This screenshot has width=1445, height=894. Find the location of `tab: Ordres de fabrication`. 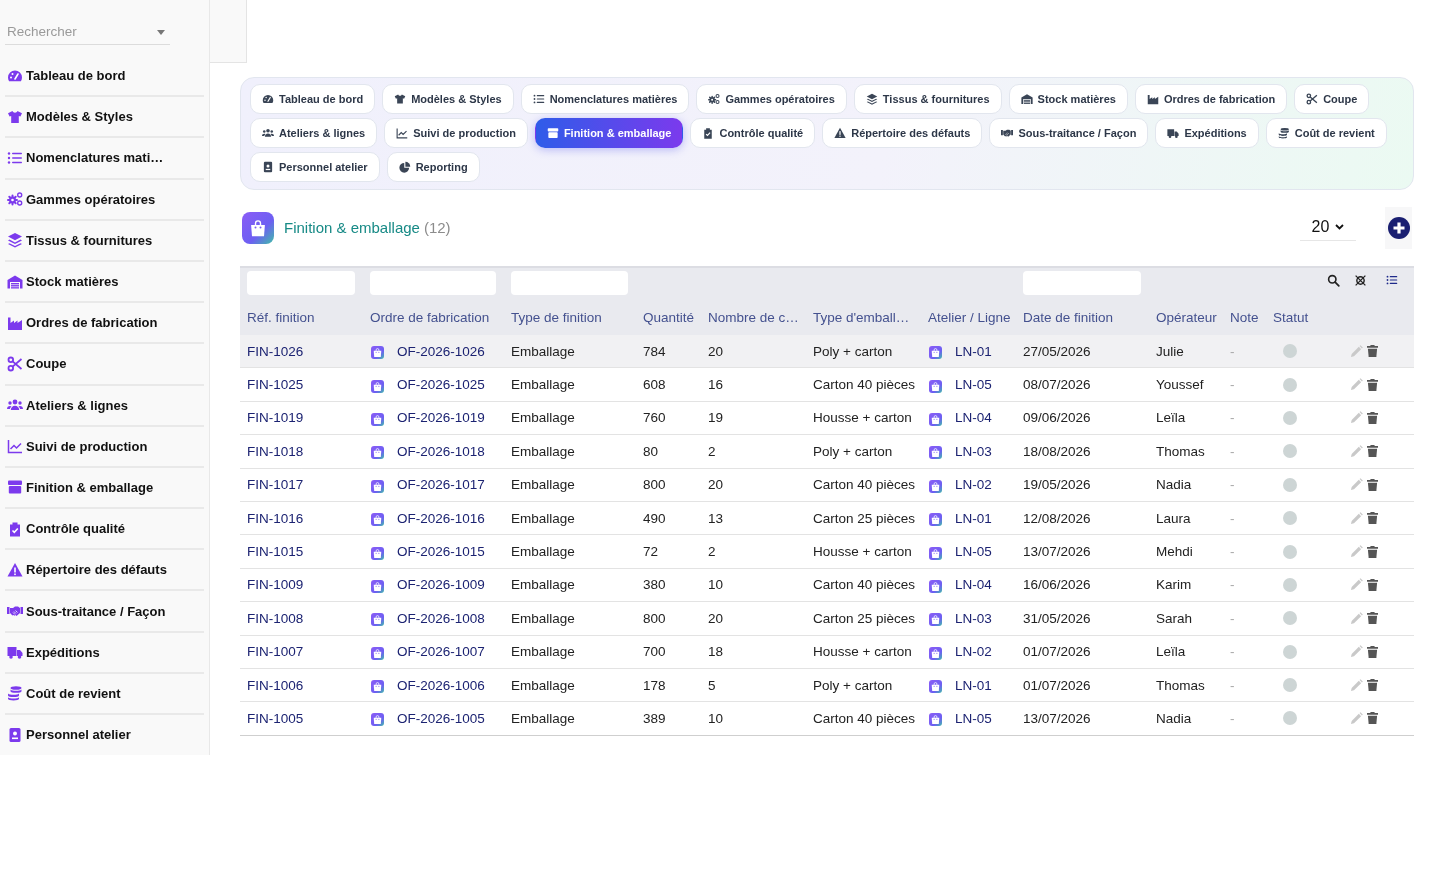

tab: Ordres de fabrication is located at coordinates (1211, 99).